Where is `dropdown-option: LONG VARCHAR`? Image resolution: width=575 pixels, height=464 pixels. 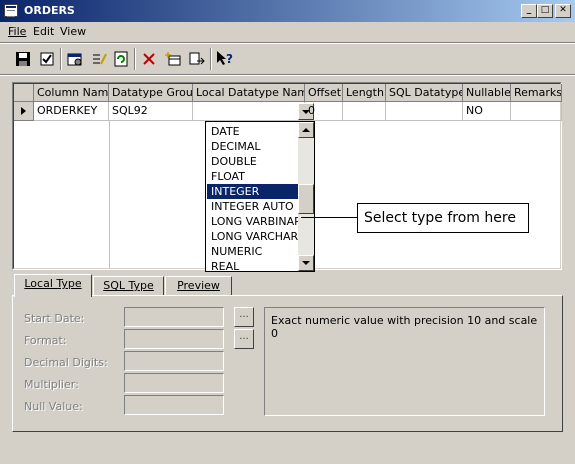 dropdown-option: LONG VARCHAR is located at coordinates (253, 236).